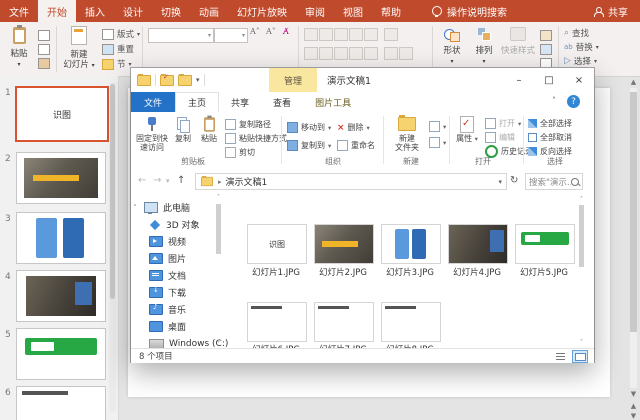 The height and width of the screenshot is (420, 640). I want to click on cut-button: 剪切, so click(240, 152).